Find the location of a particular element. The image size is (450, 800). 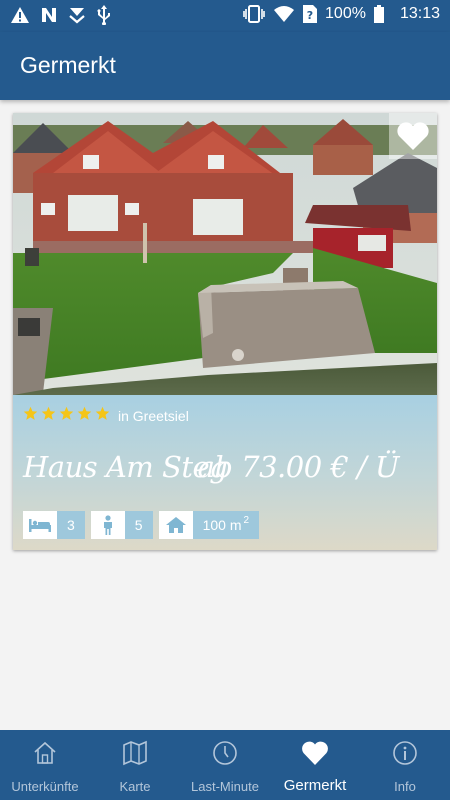

feature-persons: 5 is located at coordinates (121, 525).